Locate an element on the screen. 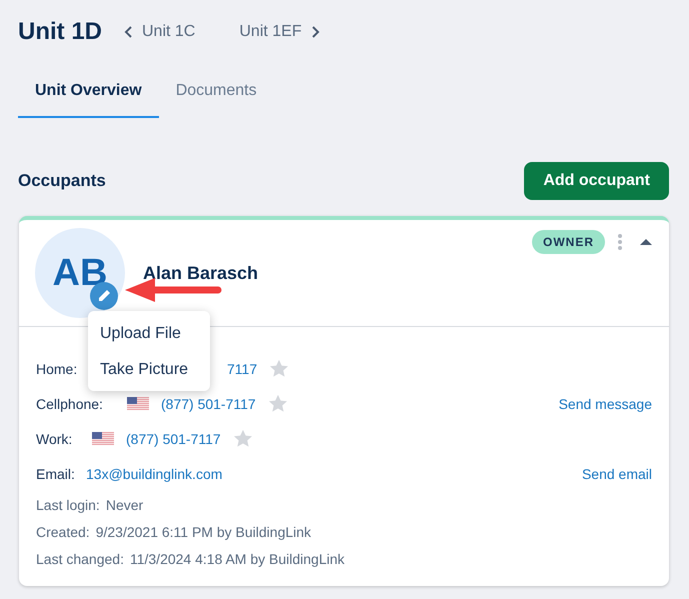  role-badge: OWNER is located at coordinates (568, 242).